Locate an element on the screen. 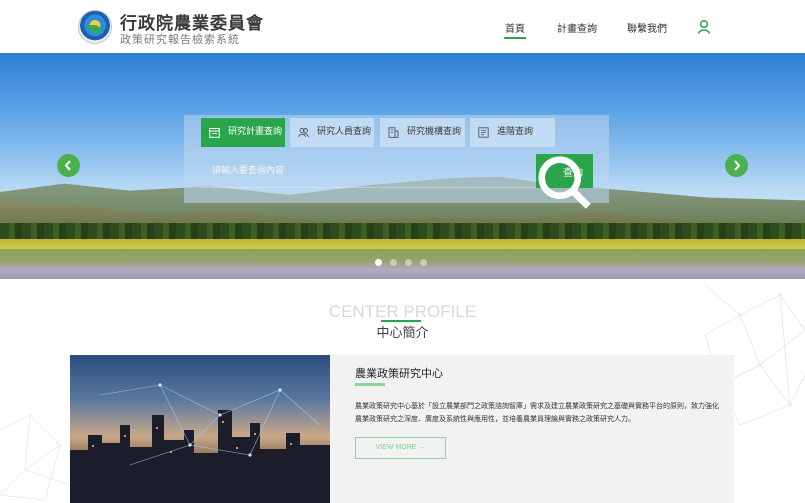 This screenshot has width=805, height=503. tab-label: 研究計畫查詢 is located at coordinates (255, 132).